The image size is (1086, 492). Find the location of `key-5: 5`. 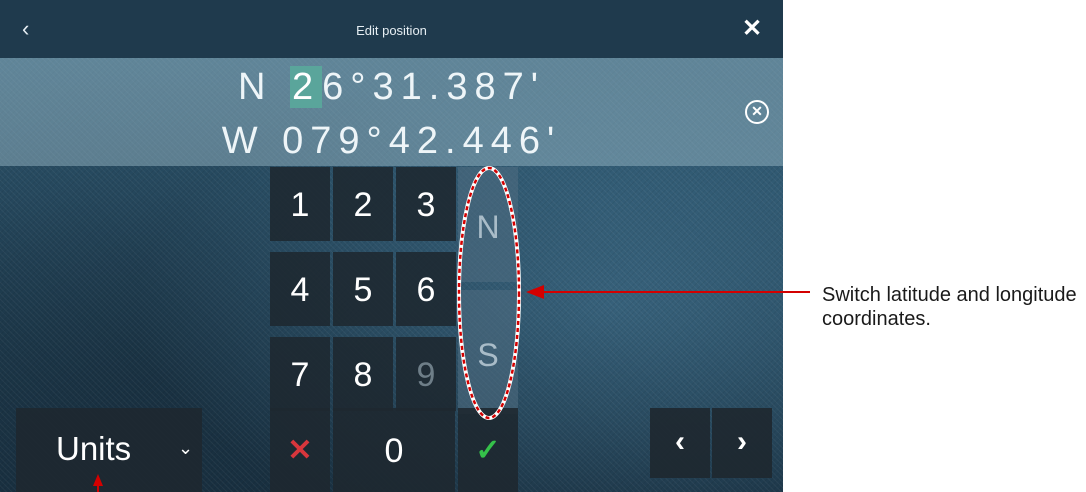

key-5: 5 is located at coordinates (363, 289).